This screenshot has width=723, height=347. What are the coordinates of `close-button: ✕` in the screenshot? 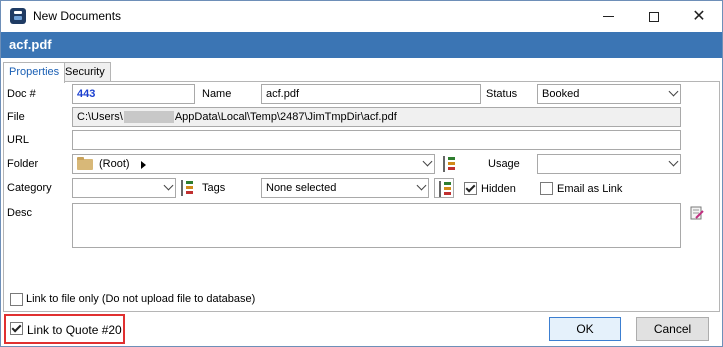 It's located at (699, 16).